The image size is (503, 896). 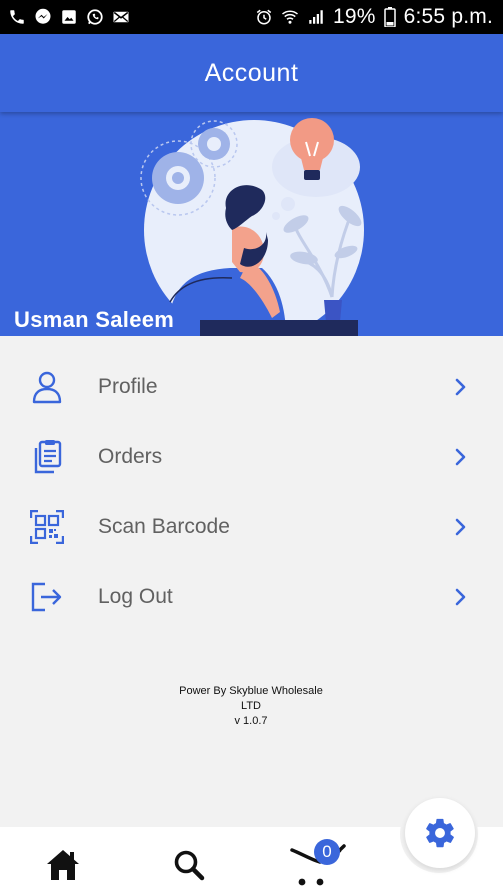 I want to click on search-button, so click(x=189, y=865).